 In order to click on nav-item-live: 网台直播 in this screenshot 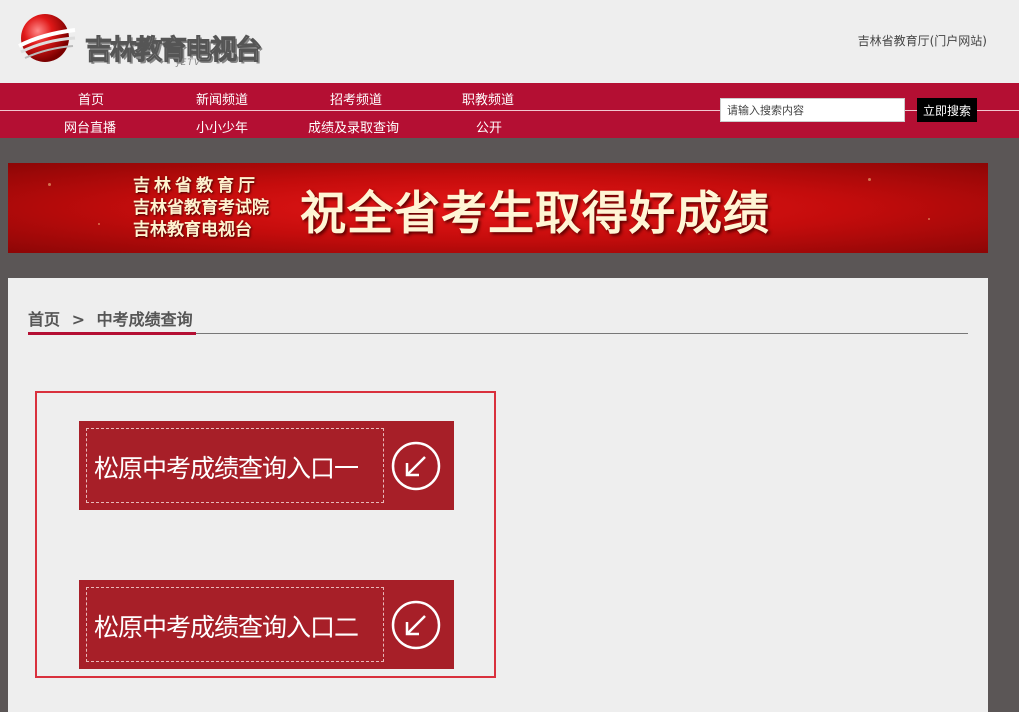, I will do `click(90, 126)`.